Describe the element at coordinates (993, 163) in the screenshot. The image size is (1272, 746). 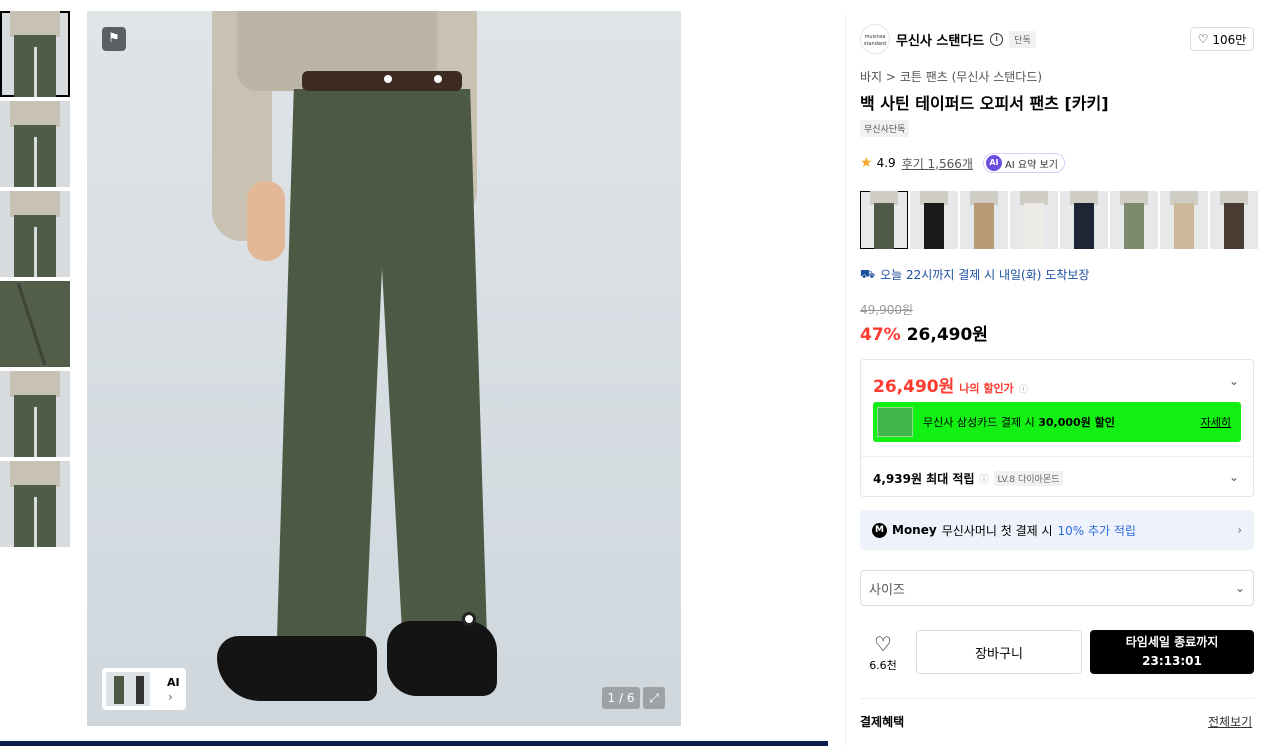
I see `ai-icon: AI` at that location.